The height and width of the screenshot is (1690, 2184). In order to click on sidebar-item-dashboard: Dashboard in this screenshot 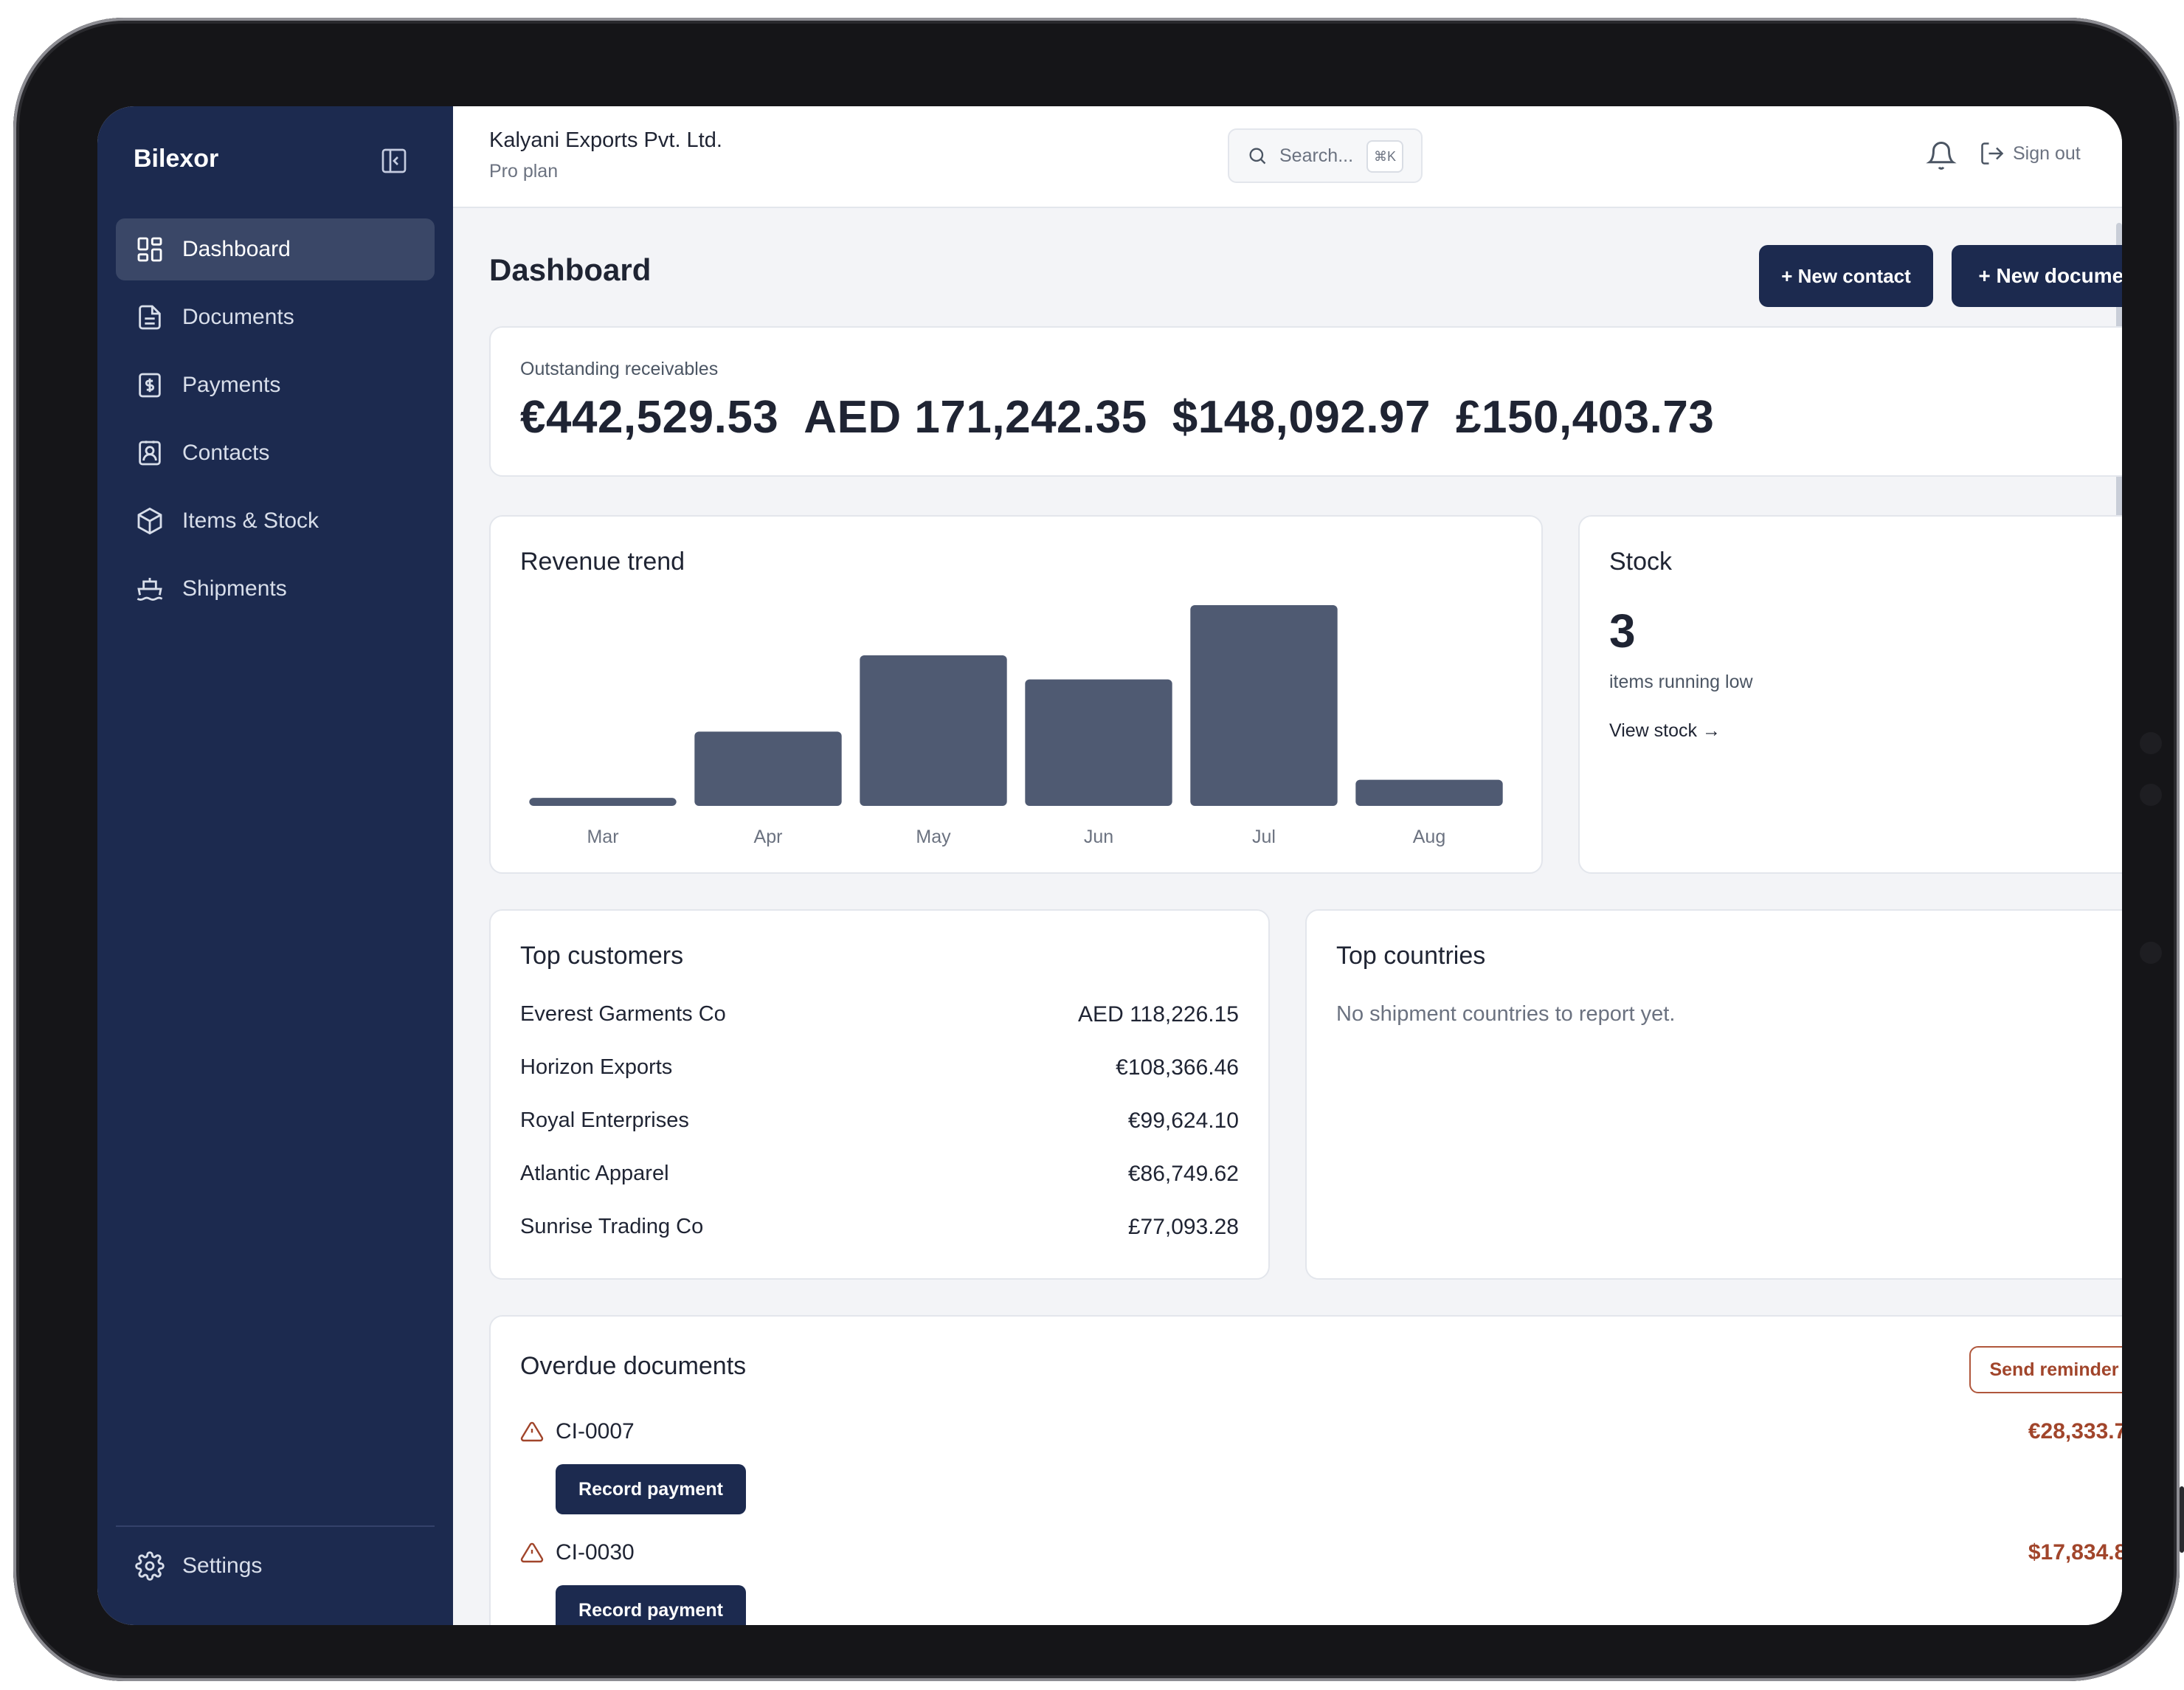, I will do `click(276, 249)`.